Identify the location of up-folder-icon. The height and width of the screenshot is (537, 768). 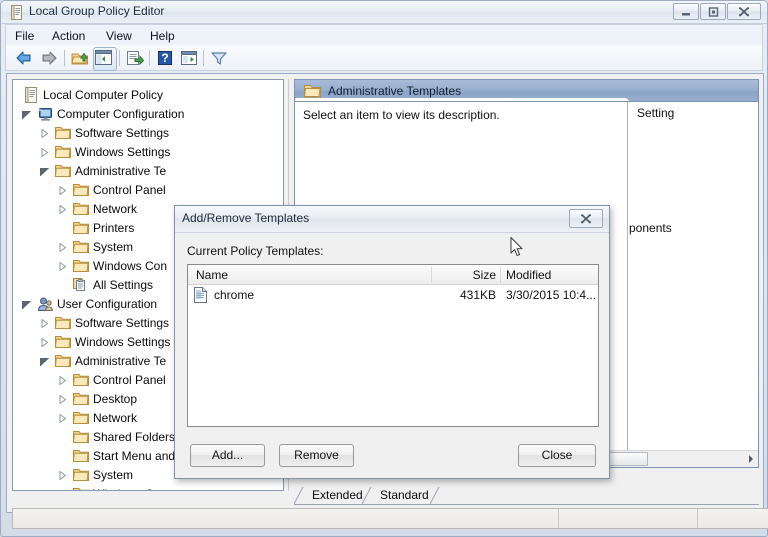
(80, 58).